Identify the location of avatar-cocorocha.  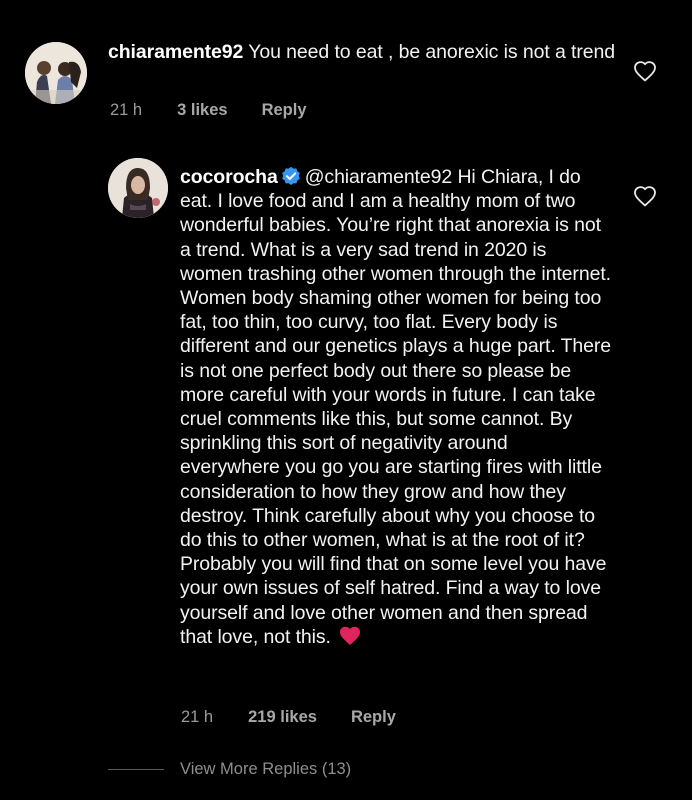
(138, 188).